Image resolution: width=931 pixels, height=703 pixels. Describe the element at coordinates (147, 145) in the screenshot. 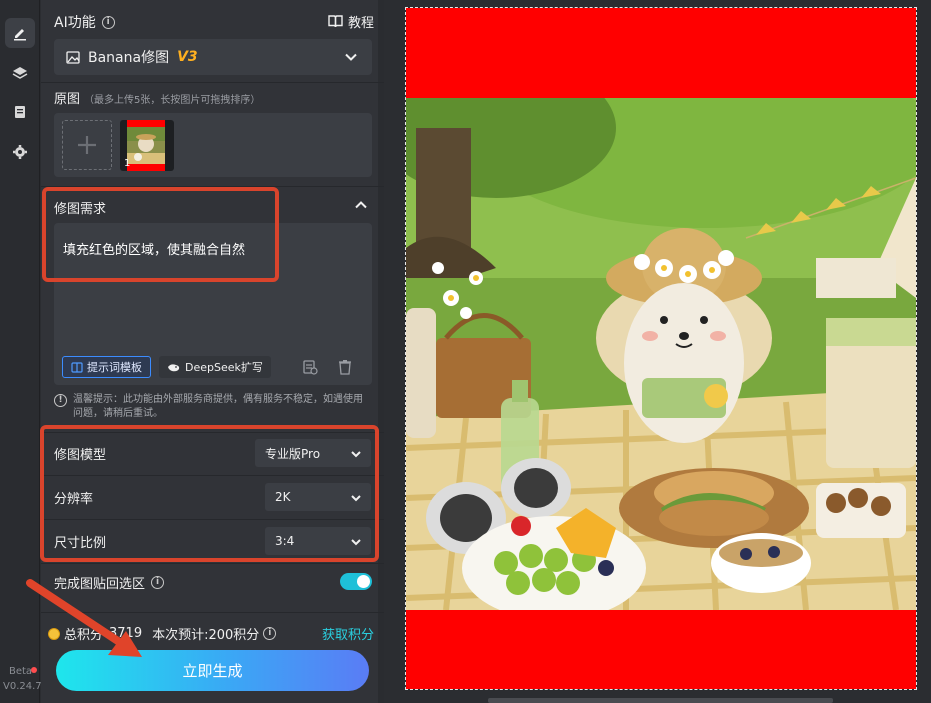

I see `image-thumbnail: 1` at that location.